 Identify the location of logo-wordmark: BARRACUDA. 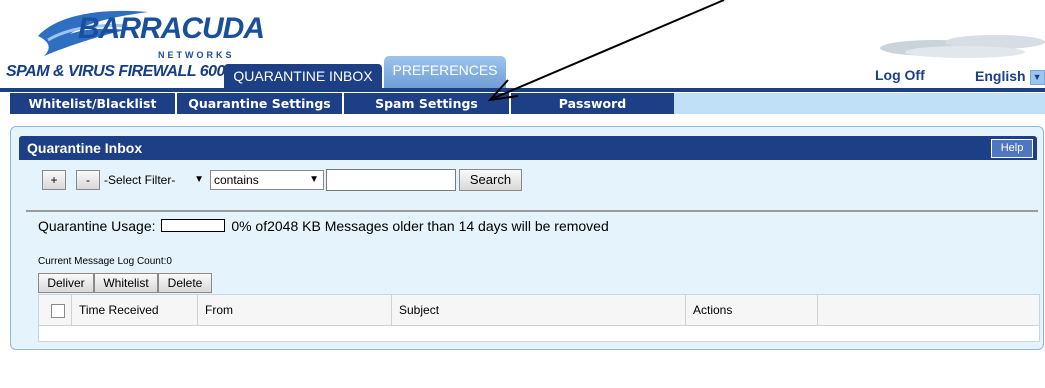
(171, 28).